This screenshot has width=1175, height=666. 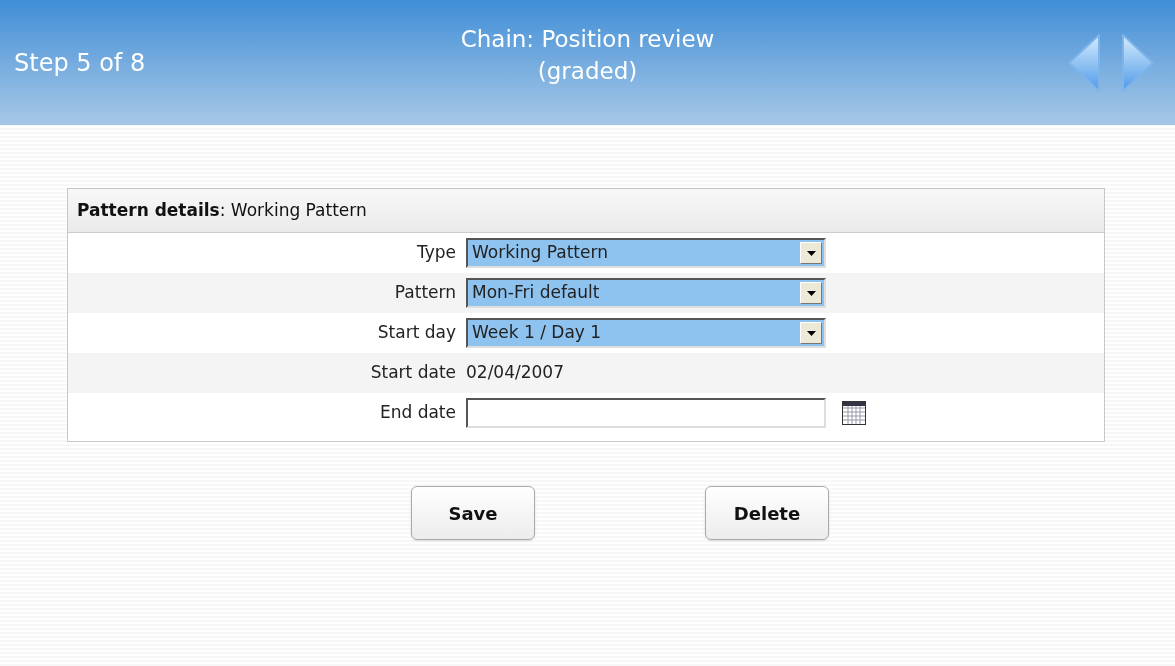 What do you see at coordinates (646, 253) in the screenshot?
I see `dropdown-field: Working Pattern` at bounding box center [646, 253].